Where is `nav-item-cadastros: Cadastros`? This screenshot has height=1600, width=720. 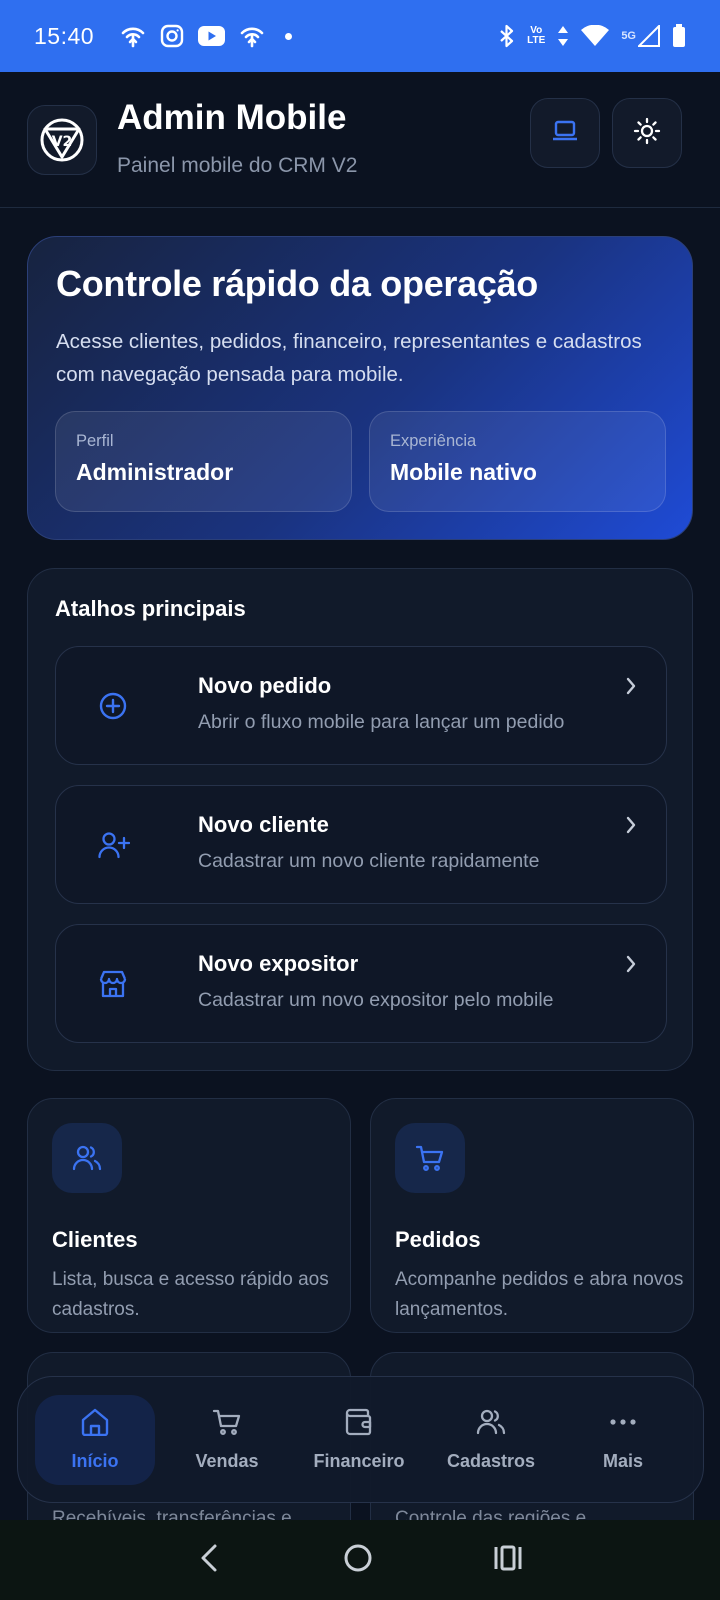
nav-item-cadastros: Cadastros is located at coordinates (491, 1440).